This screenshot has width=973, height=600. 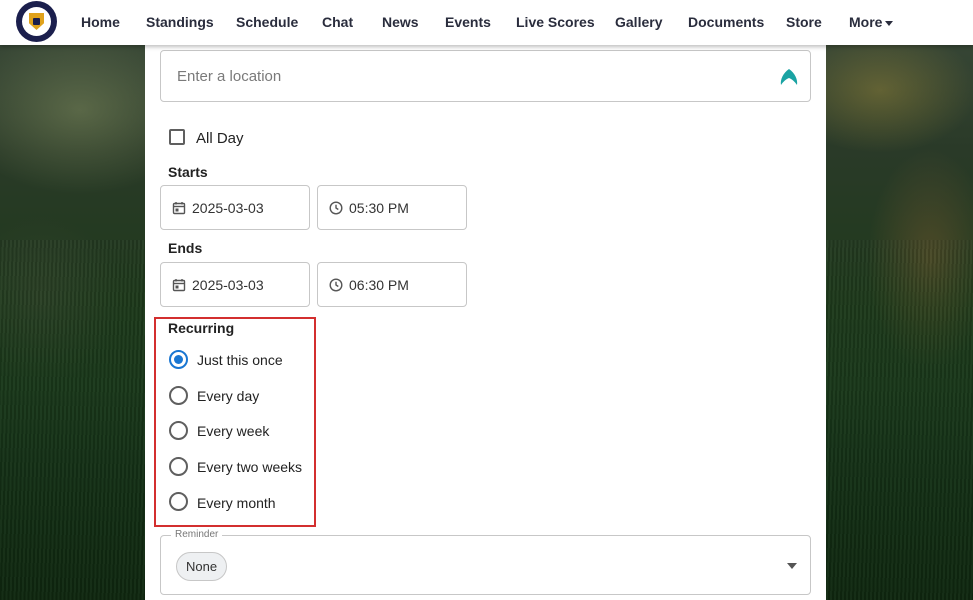 I want to click on reminder-label: Reminder, so click(x=197, y=535).